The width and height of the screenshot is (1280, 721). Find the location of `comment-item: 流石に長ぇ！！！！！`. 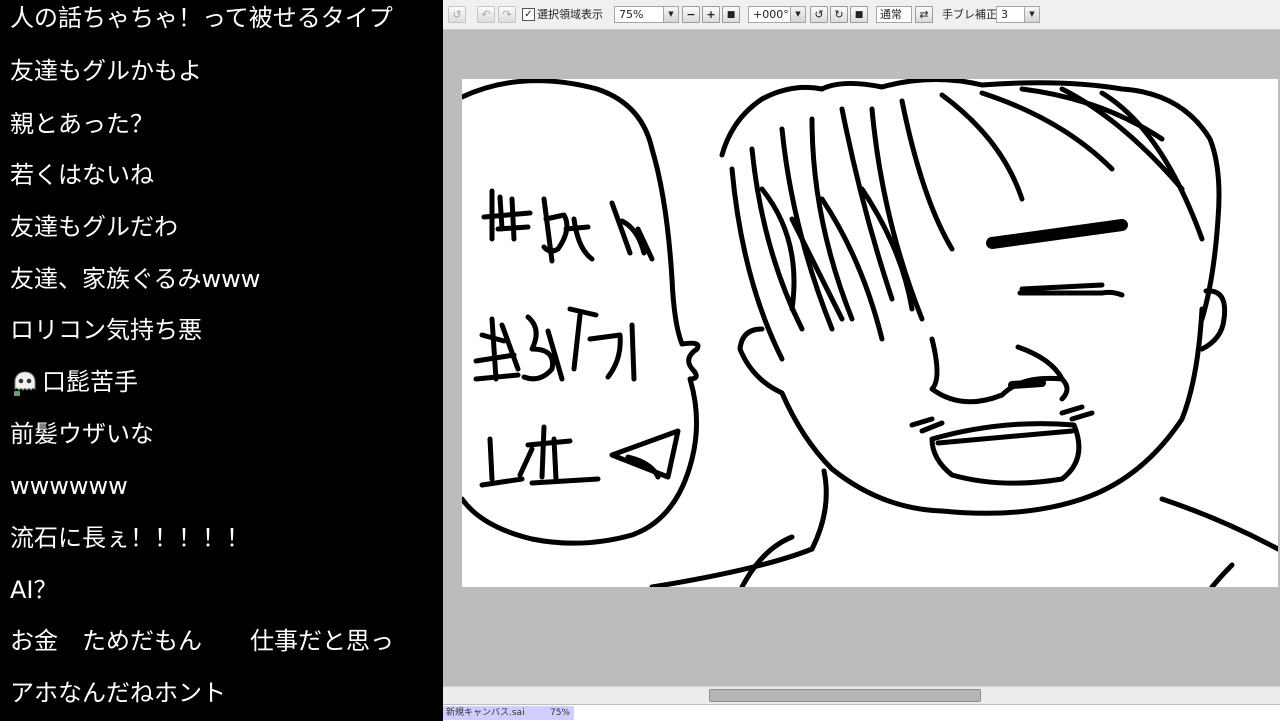

comment-item: 流石に長ぇ！！！！！ is located at coordinates (130, 538).